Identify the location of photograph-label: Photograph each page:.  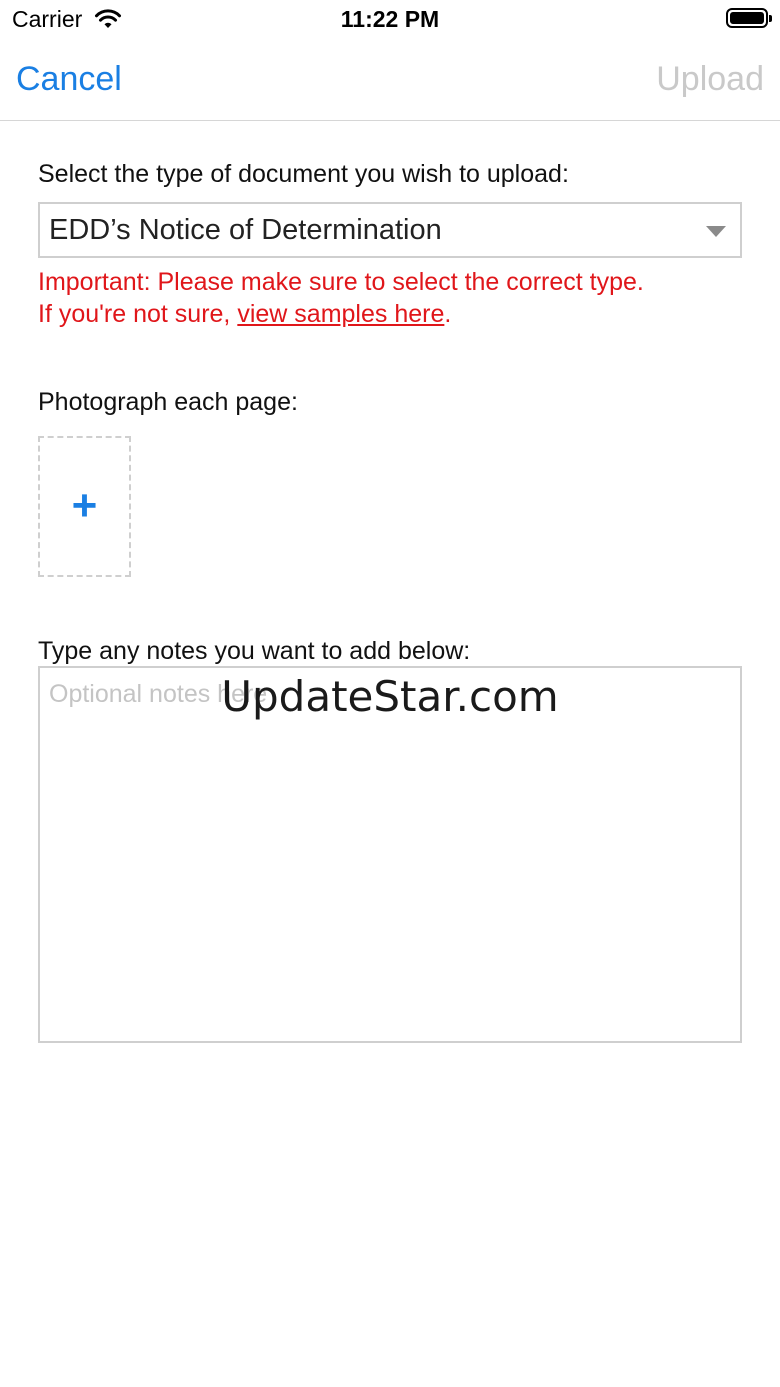
(168, 402).